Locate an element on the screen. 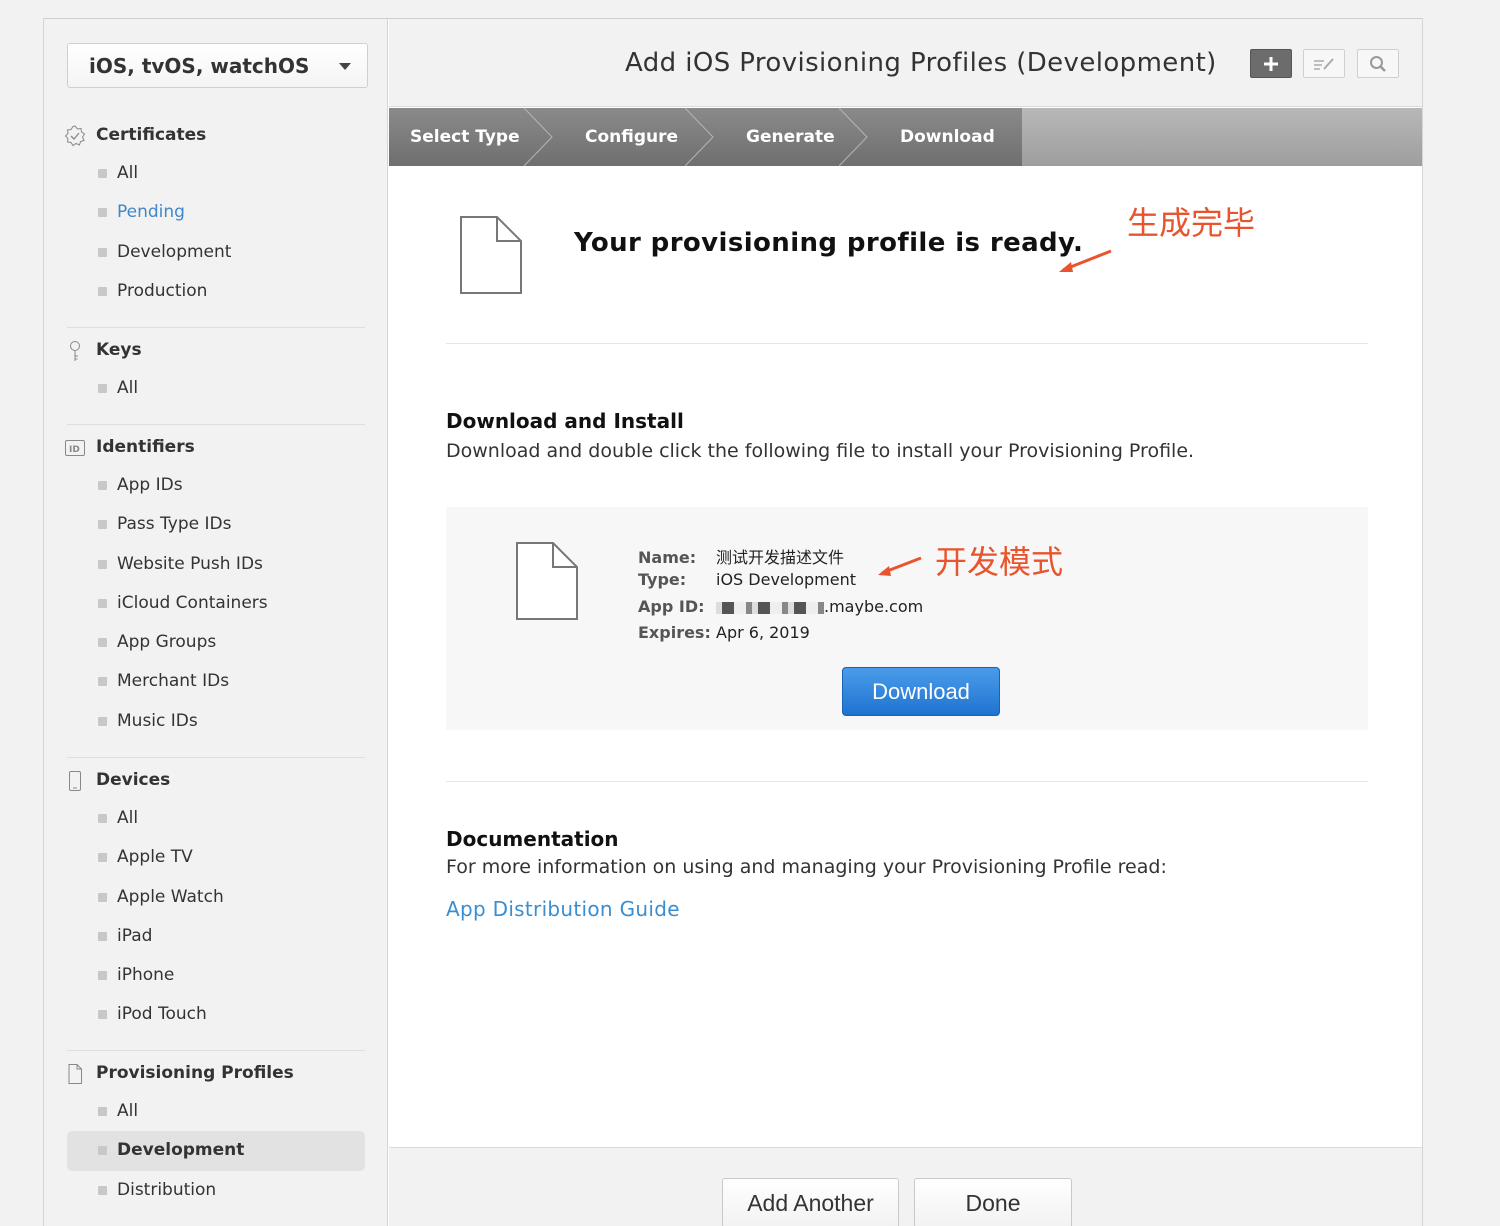 Image resolution: width=1500 pixels, height=1226 pixels. edit-button is located at coordinates (1324, 63).